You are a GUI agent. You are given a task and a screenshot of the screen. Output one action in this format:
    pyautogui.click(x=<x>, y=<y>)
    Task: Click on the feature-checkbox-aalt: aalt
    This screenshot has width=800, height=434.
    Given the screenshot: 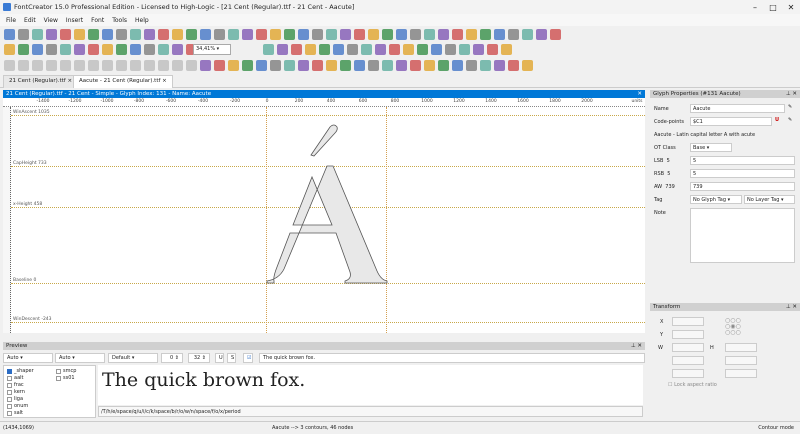 What is the action you would take?
    pyautogui.click(x=15, y=378)
    